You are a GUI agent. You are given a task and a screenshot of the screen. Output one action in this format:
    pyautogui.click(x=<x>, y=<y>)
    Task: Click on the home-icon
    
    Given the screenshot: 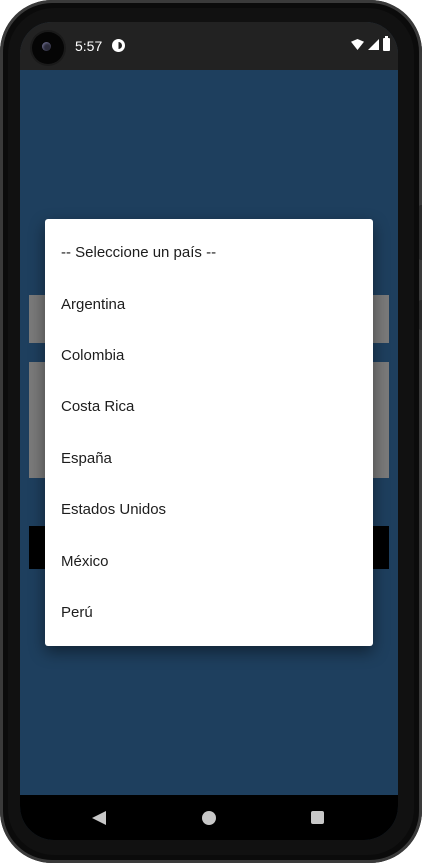 What is the action you would take?
    pyautogui.click(x=209, y=818)
    